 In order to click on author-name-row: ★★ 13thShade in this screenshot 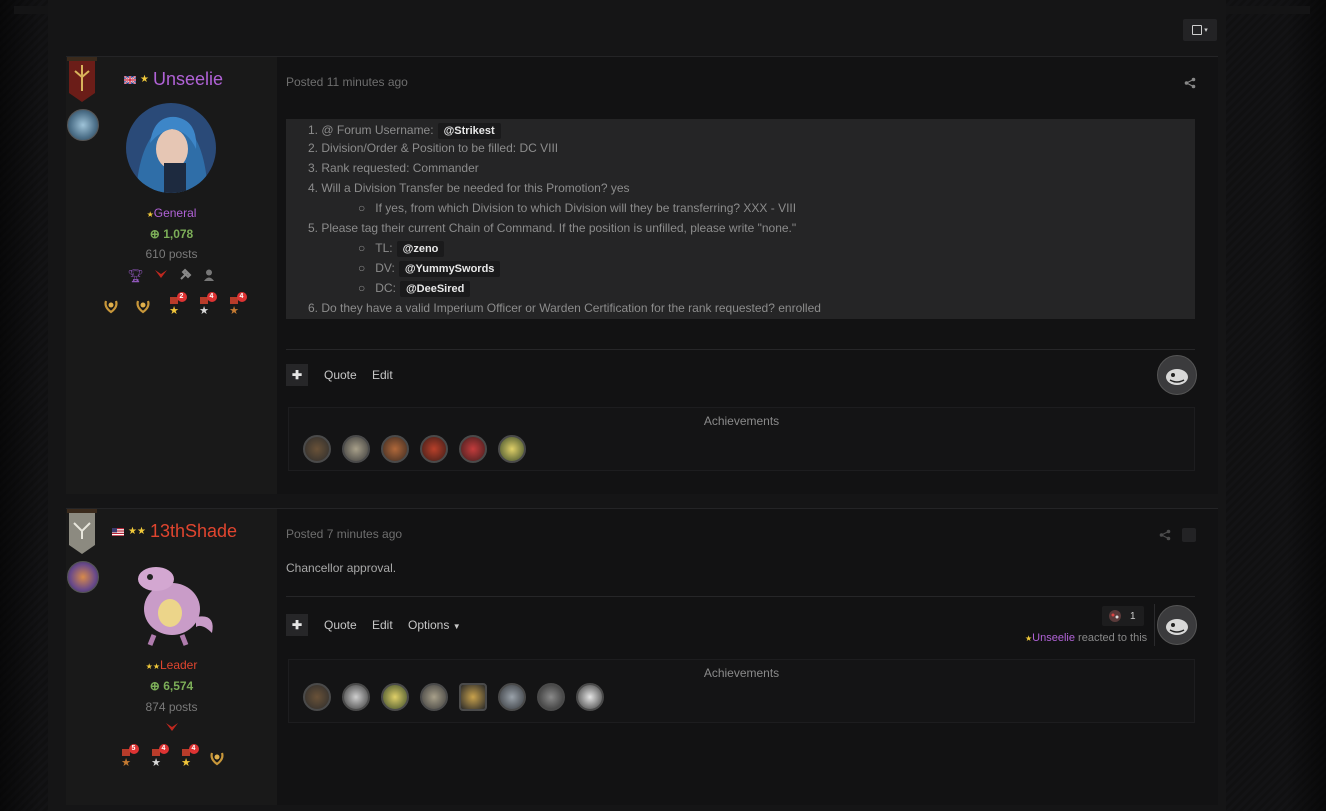, I will do `click(174, 531)`.